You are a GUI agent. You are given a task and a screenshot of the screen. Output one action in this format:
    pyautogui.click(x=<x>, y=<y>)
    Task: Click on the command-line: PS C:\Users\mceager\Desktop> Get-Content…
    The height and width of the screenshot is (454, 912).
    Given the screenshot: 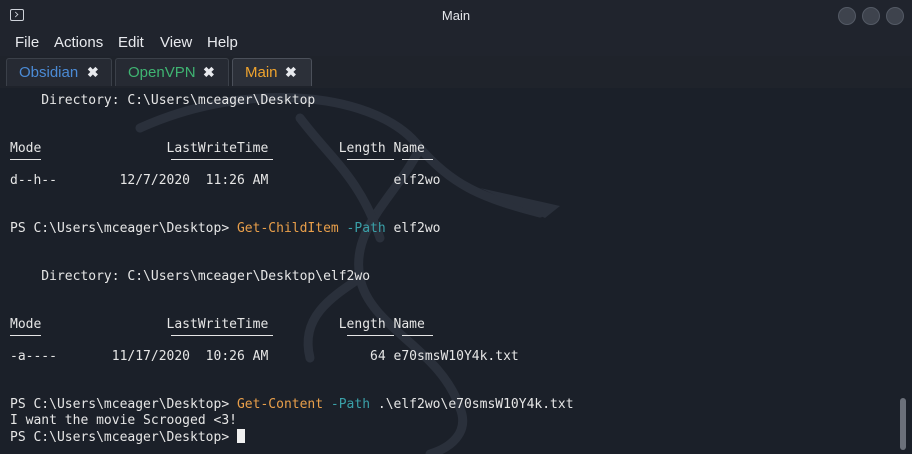 What is the action you would take?
    pyautogui.click(x=292, y=404)
    